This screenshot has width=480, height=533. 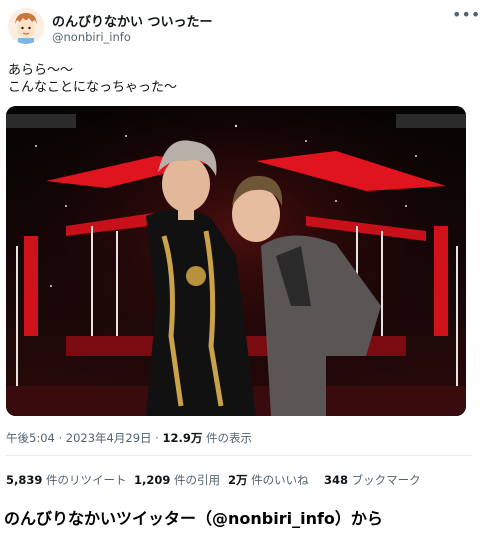 What do you see at coordinates (195, 480) in the screenshot?
I see `quotes-label: 件の引用` at bounding box center [195, 480].